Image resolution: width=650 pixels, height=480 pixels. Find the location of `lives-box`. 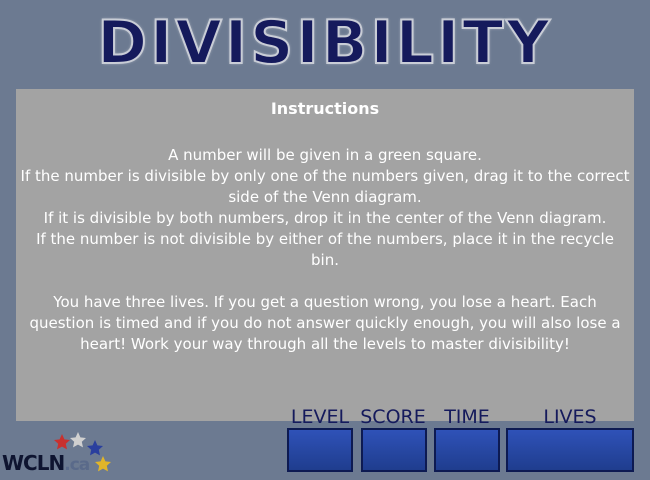

lives-box is located at coordinates (570, 450).